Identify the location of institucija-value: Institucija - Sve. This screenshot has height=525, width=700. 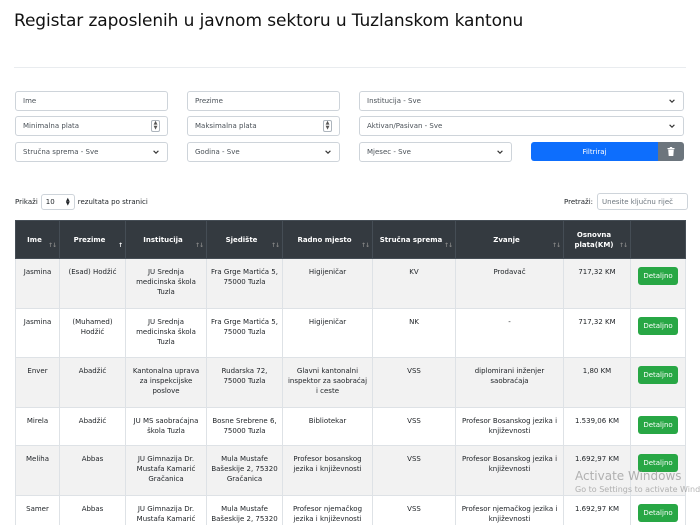
(394, 101).